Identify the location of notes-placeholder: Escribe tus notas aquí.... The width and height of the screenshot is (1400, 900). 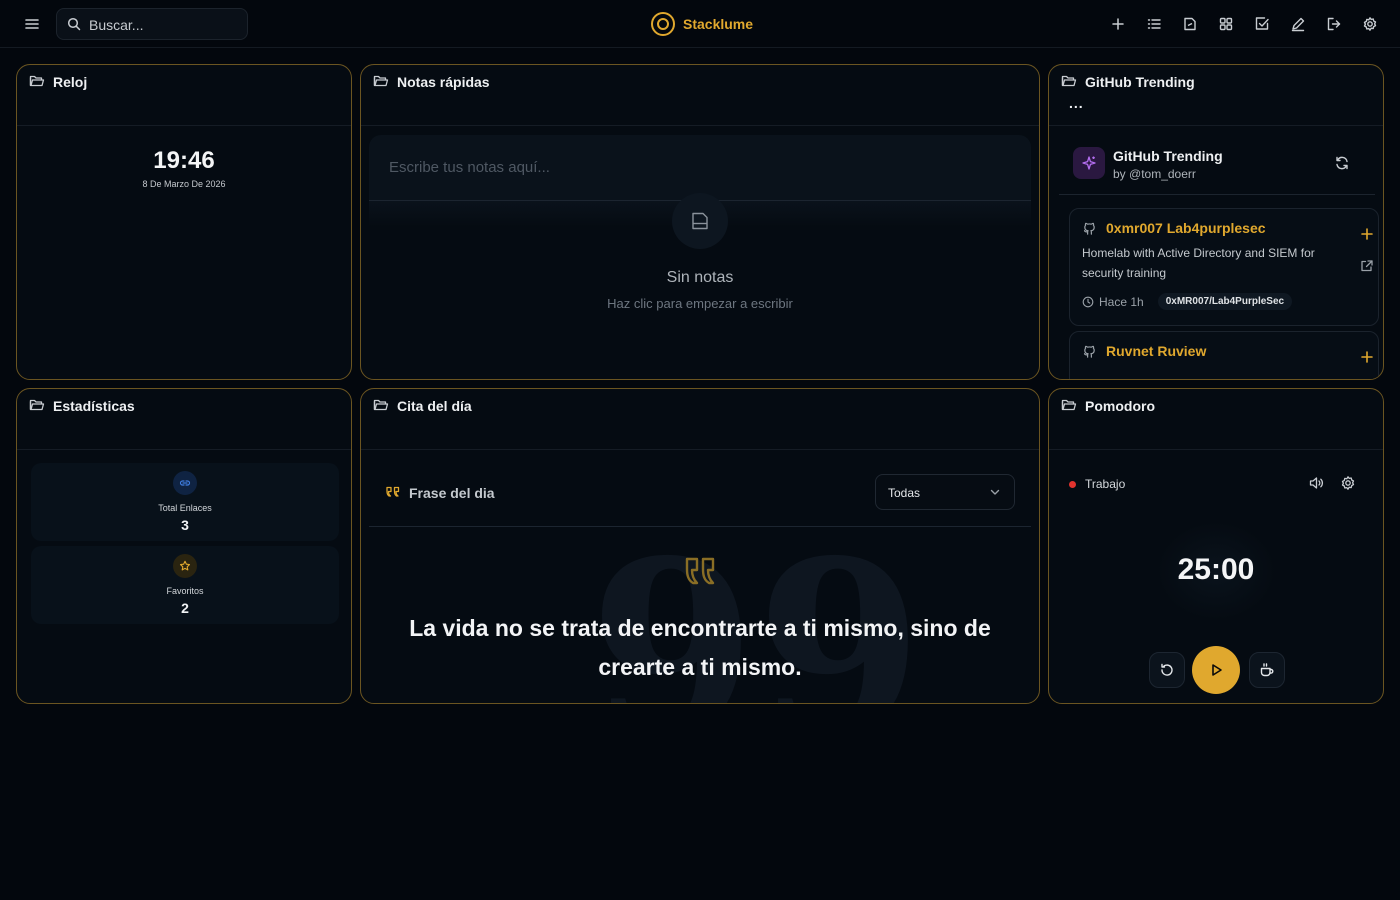
(469, 167).